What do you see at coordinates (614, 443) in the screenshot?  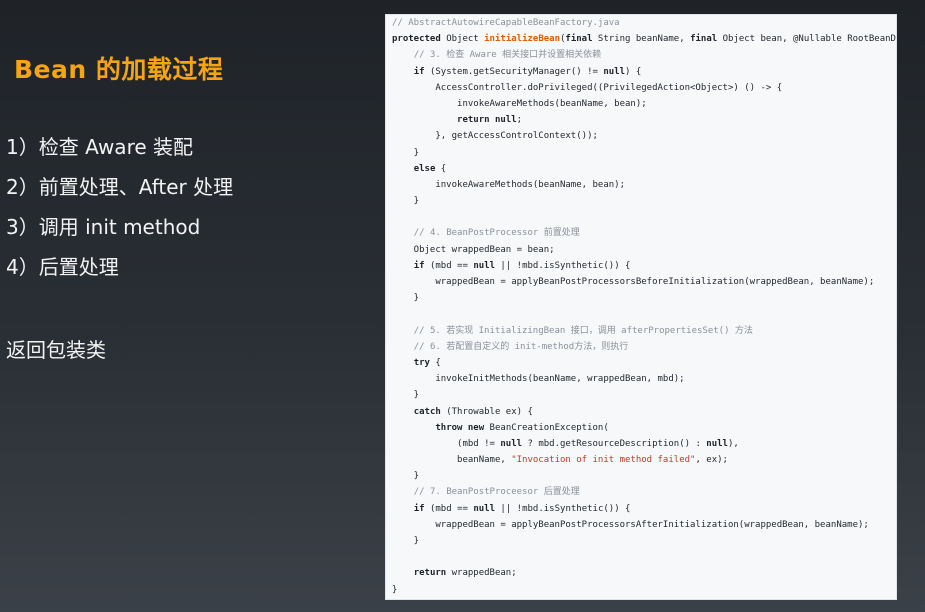 I see `code-text: ? mbd.getResourceDescription() :` at bounding box center [614, 443].